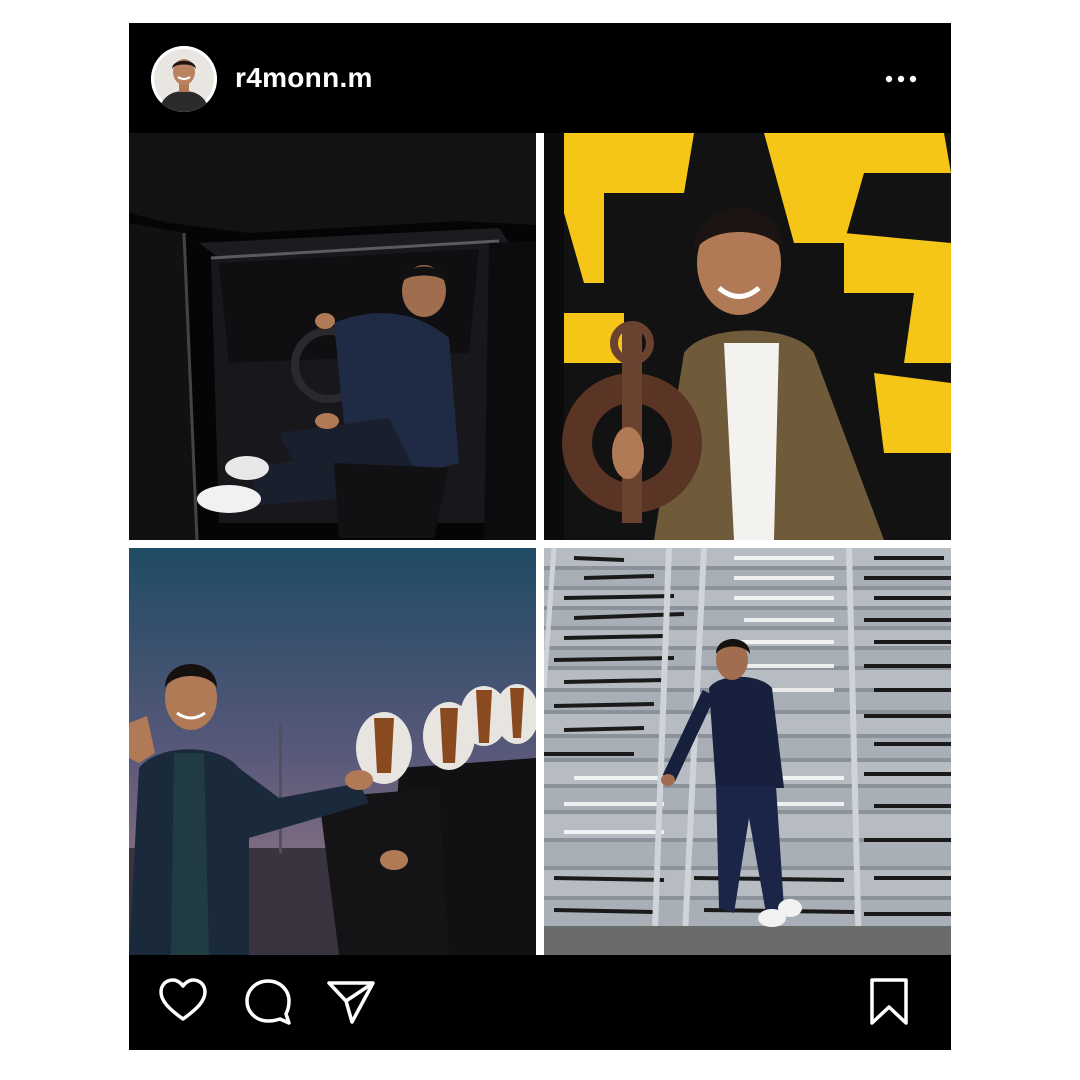 The image size is (1080, 1080). I want to click on comment-icon, so click(268, 1001).